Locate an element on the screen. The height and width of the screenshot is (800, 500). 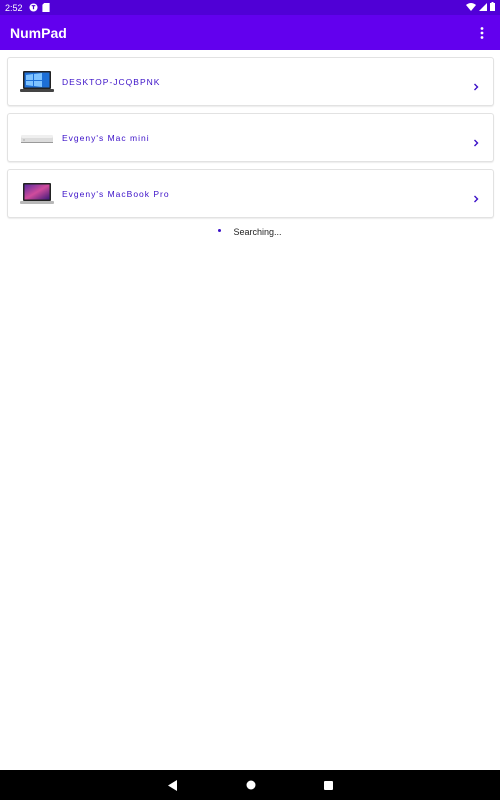
device-item-desktop: DESKTOP-JCQBPNK is located at coordinates (250, 81).